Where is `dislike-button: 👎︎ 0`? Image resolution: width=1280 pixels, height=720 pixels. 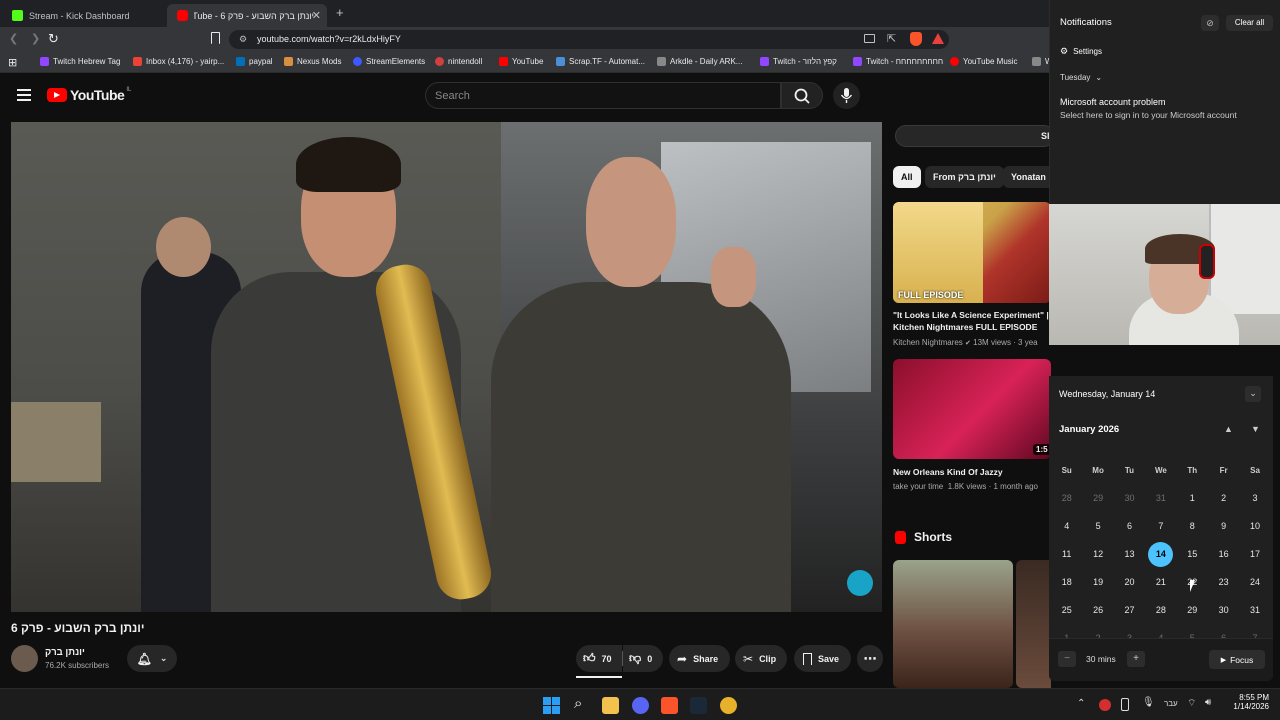 dislike-button: 👎︎ 0 is located at coordinates (643, 658).